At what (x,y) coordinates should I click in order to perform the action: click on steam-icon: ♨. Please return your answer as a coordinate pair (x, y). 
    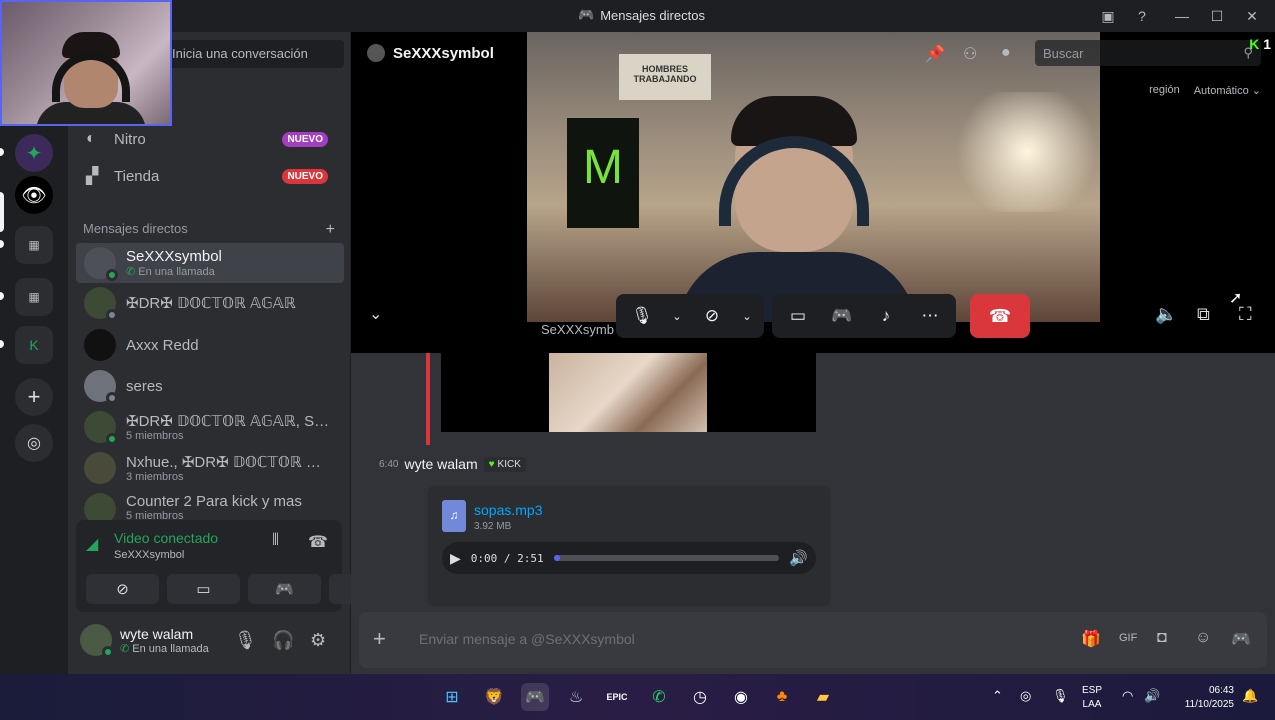
    Looking at the image, I should click on (576, 697).